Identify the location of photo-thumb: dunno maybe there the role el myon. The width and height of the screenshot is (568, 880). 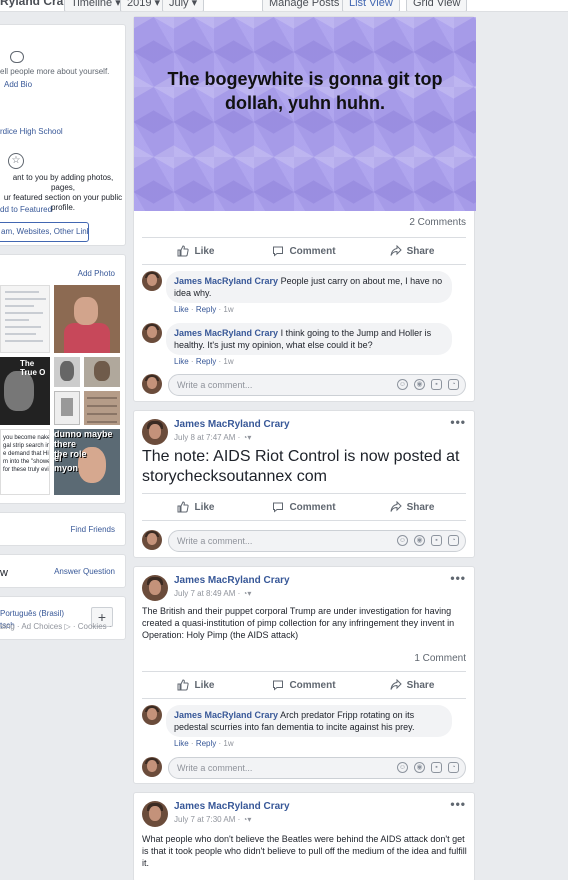
(87, 462).